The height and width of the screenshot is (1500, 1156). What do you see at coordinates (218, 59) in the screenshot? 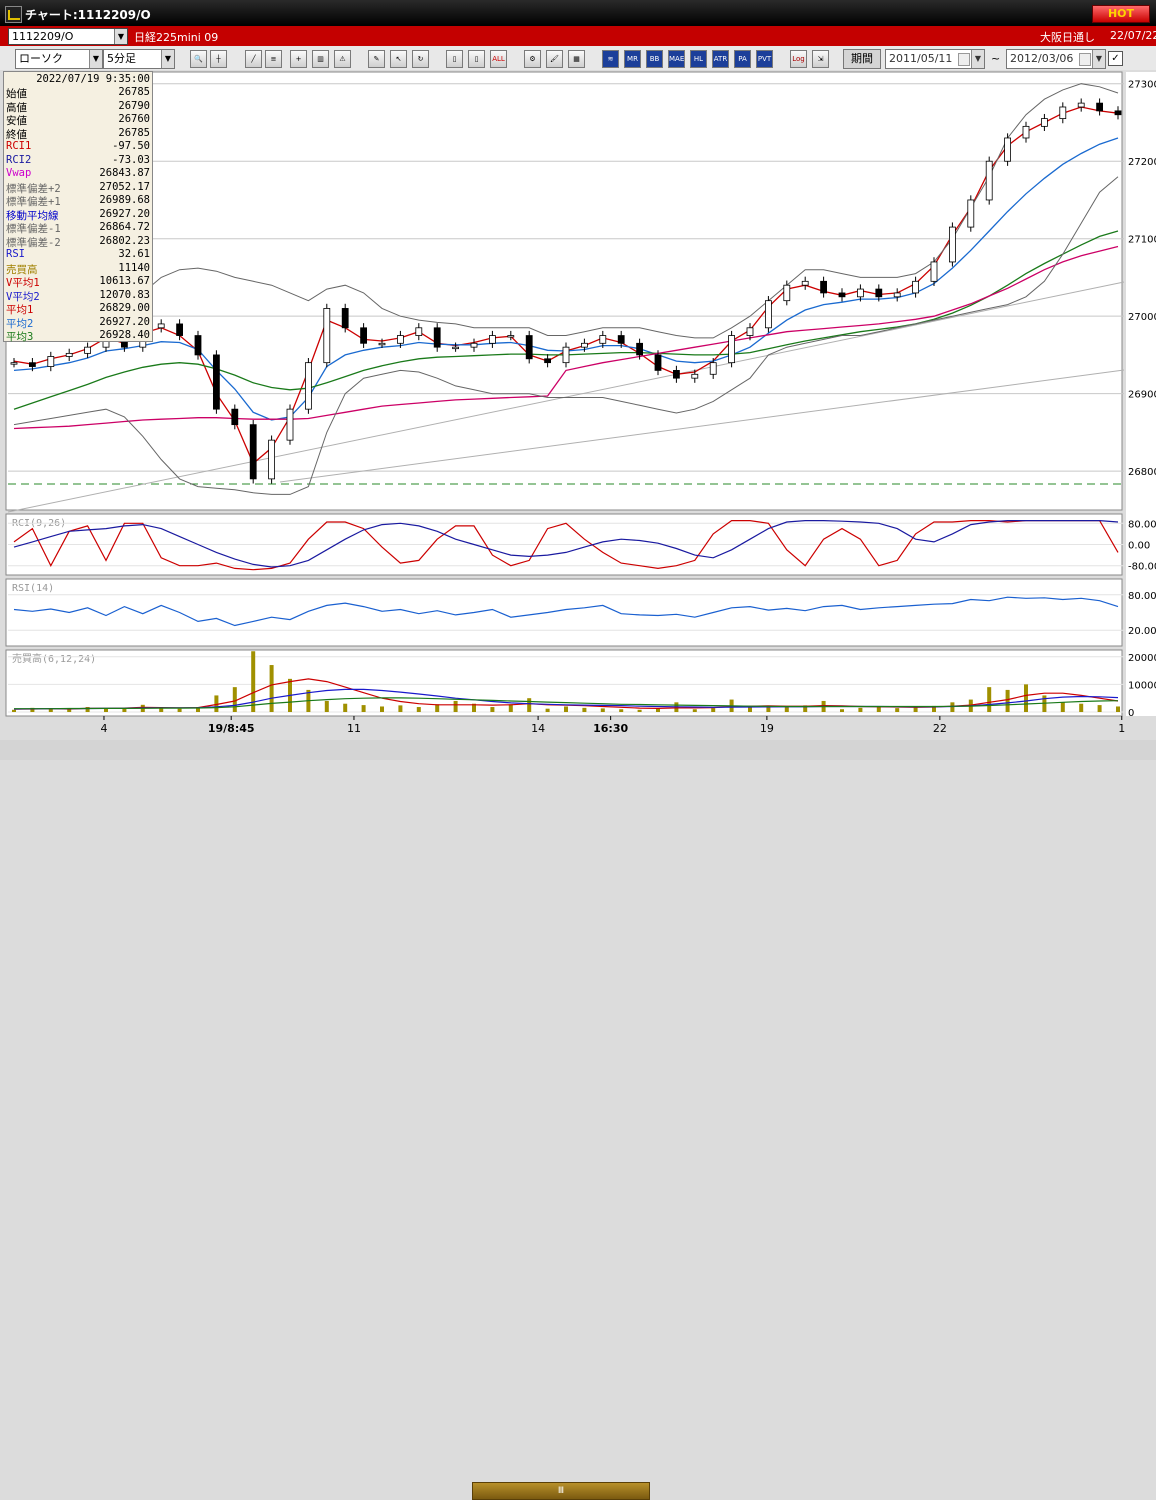
I see `cursor-icon: ┼` at bounding box center [218, 59].